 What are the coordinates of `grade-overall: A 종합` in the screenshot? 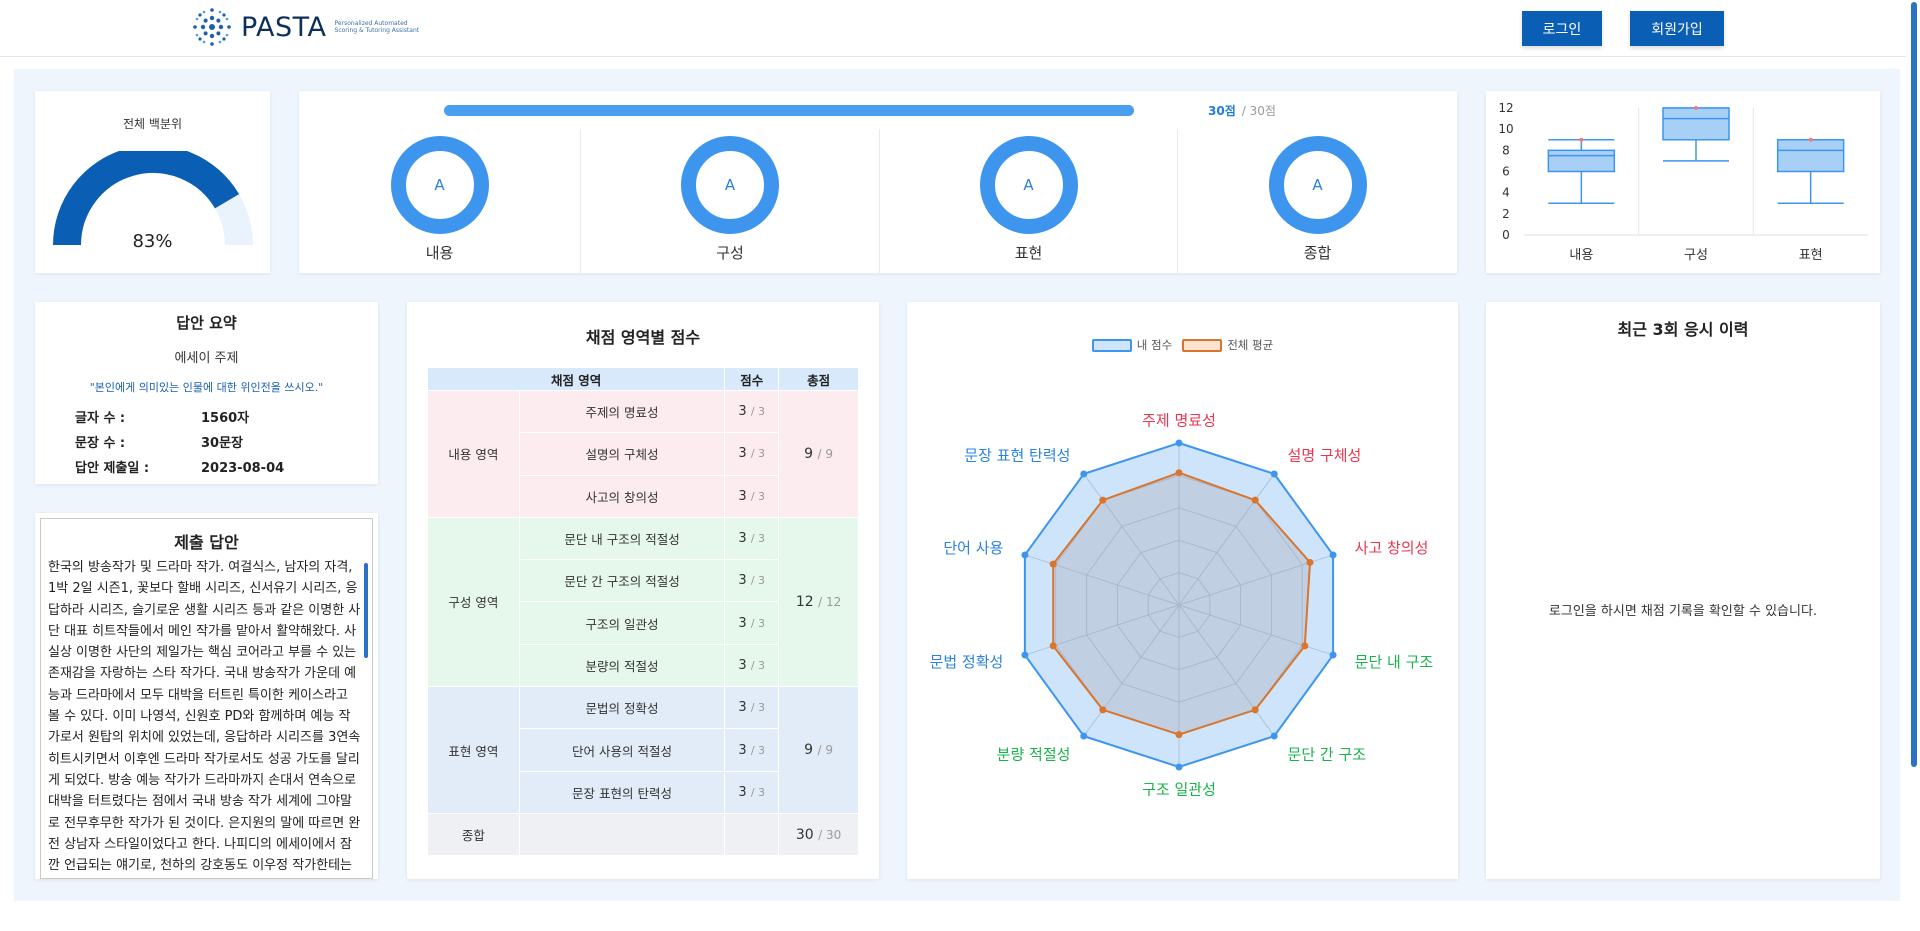 It's located at (1317, 201).